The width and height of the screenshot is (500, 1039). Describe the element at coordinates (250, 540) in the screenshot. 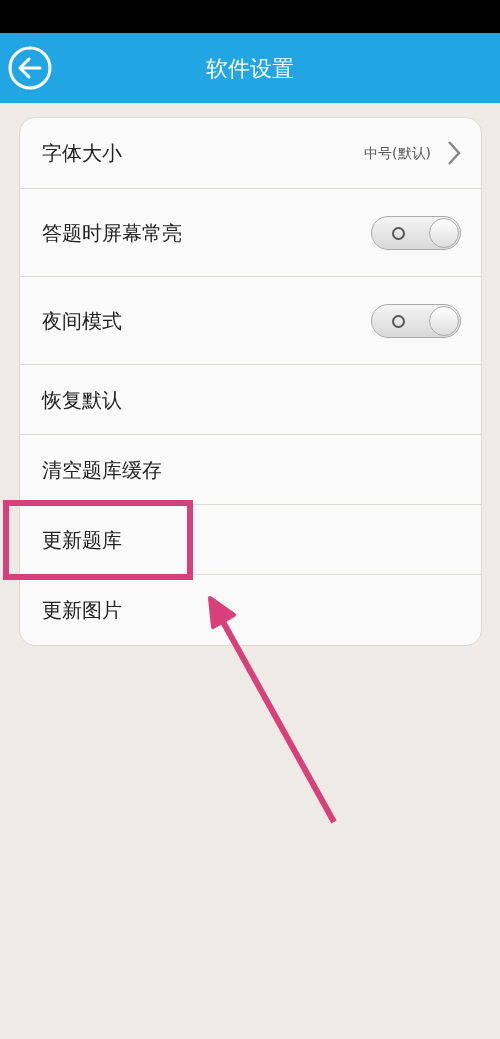

I see `settings-row: 更新题库` at that location.